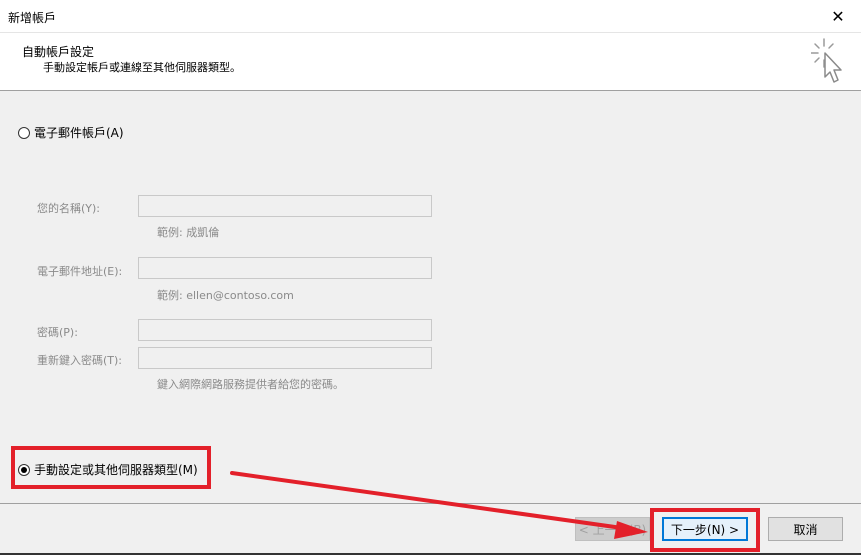  What do you see at coordinates (111, 467) in the screenshot?
I see `manual-setup-highlight` at bounding box center [111, 467].